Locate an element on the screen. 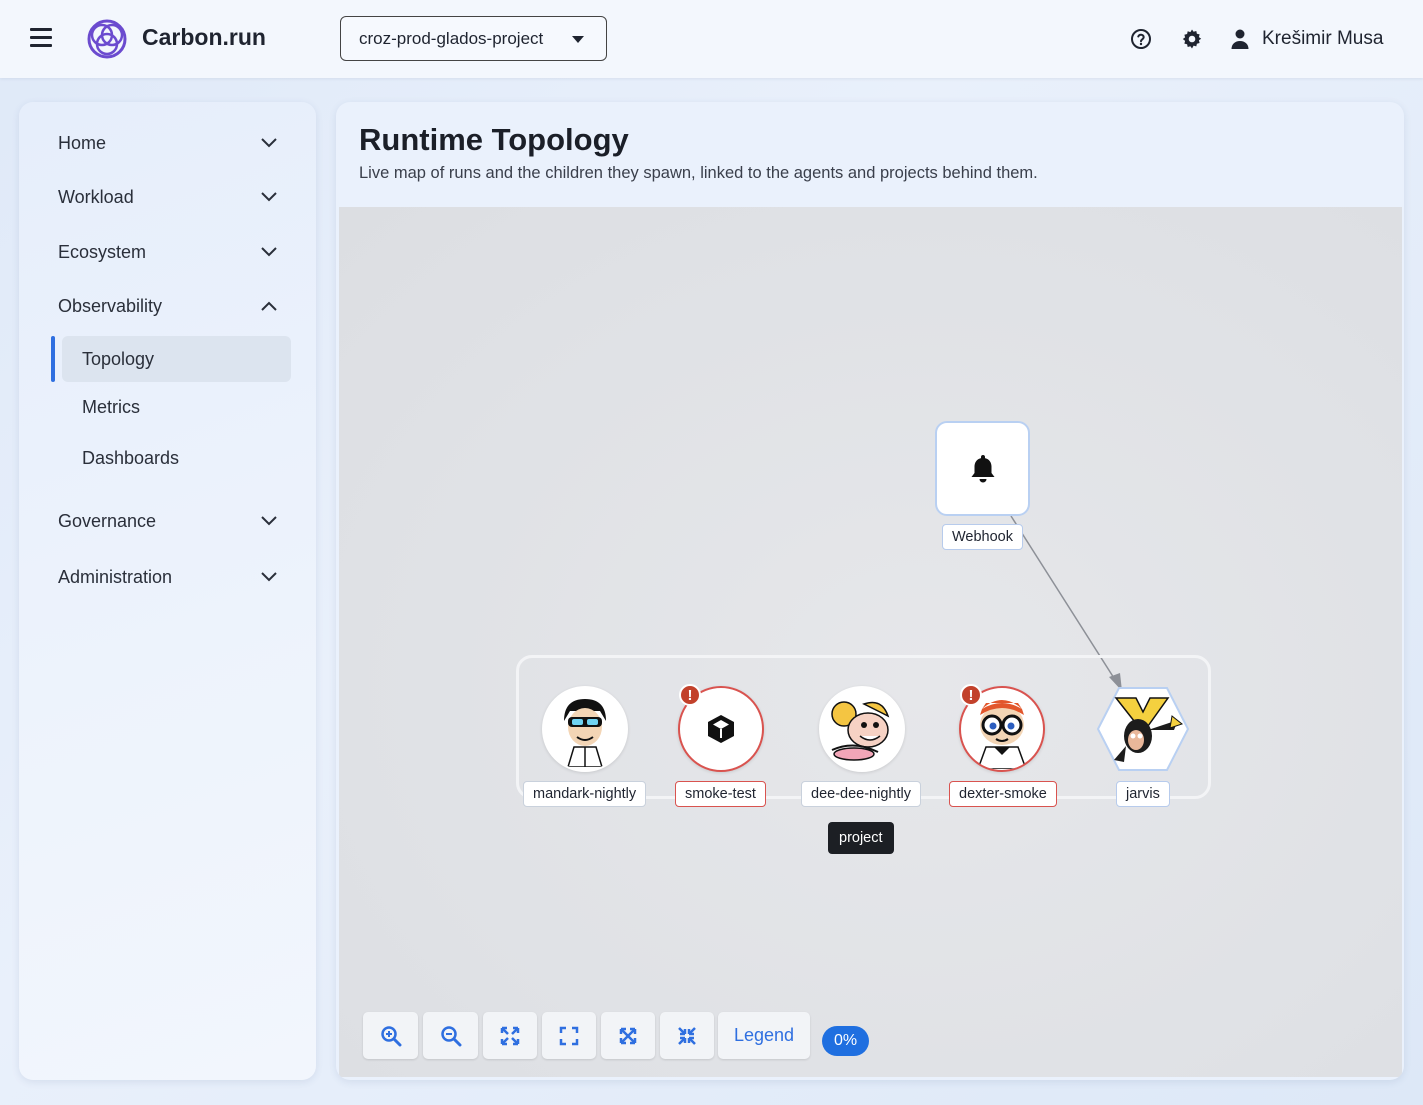  expand-all-button is located at coordinates (628, 1035).